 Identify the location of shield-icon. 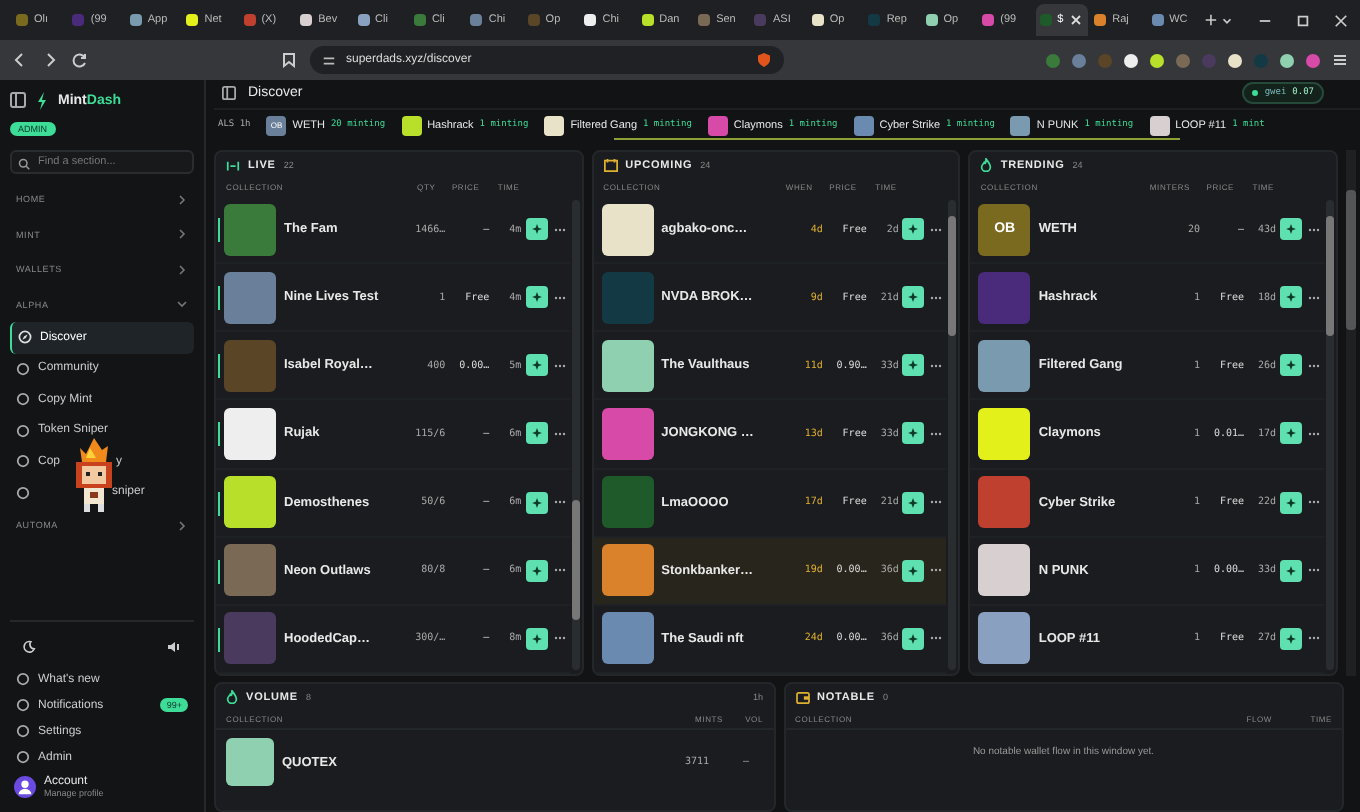
(764, 60).